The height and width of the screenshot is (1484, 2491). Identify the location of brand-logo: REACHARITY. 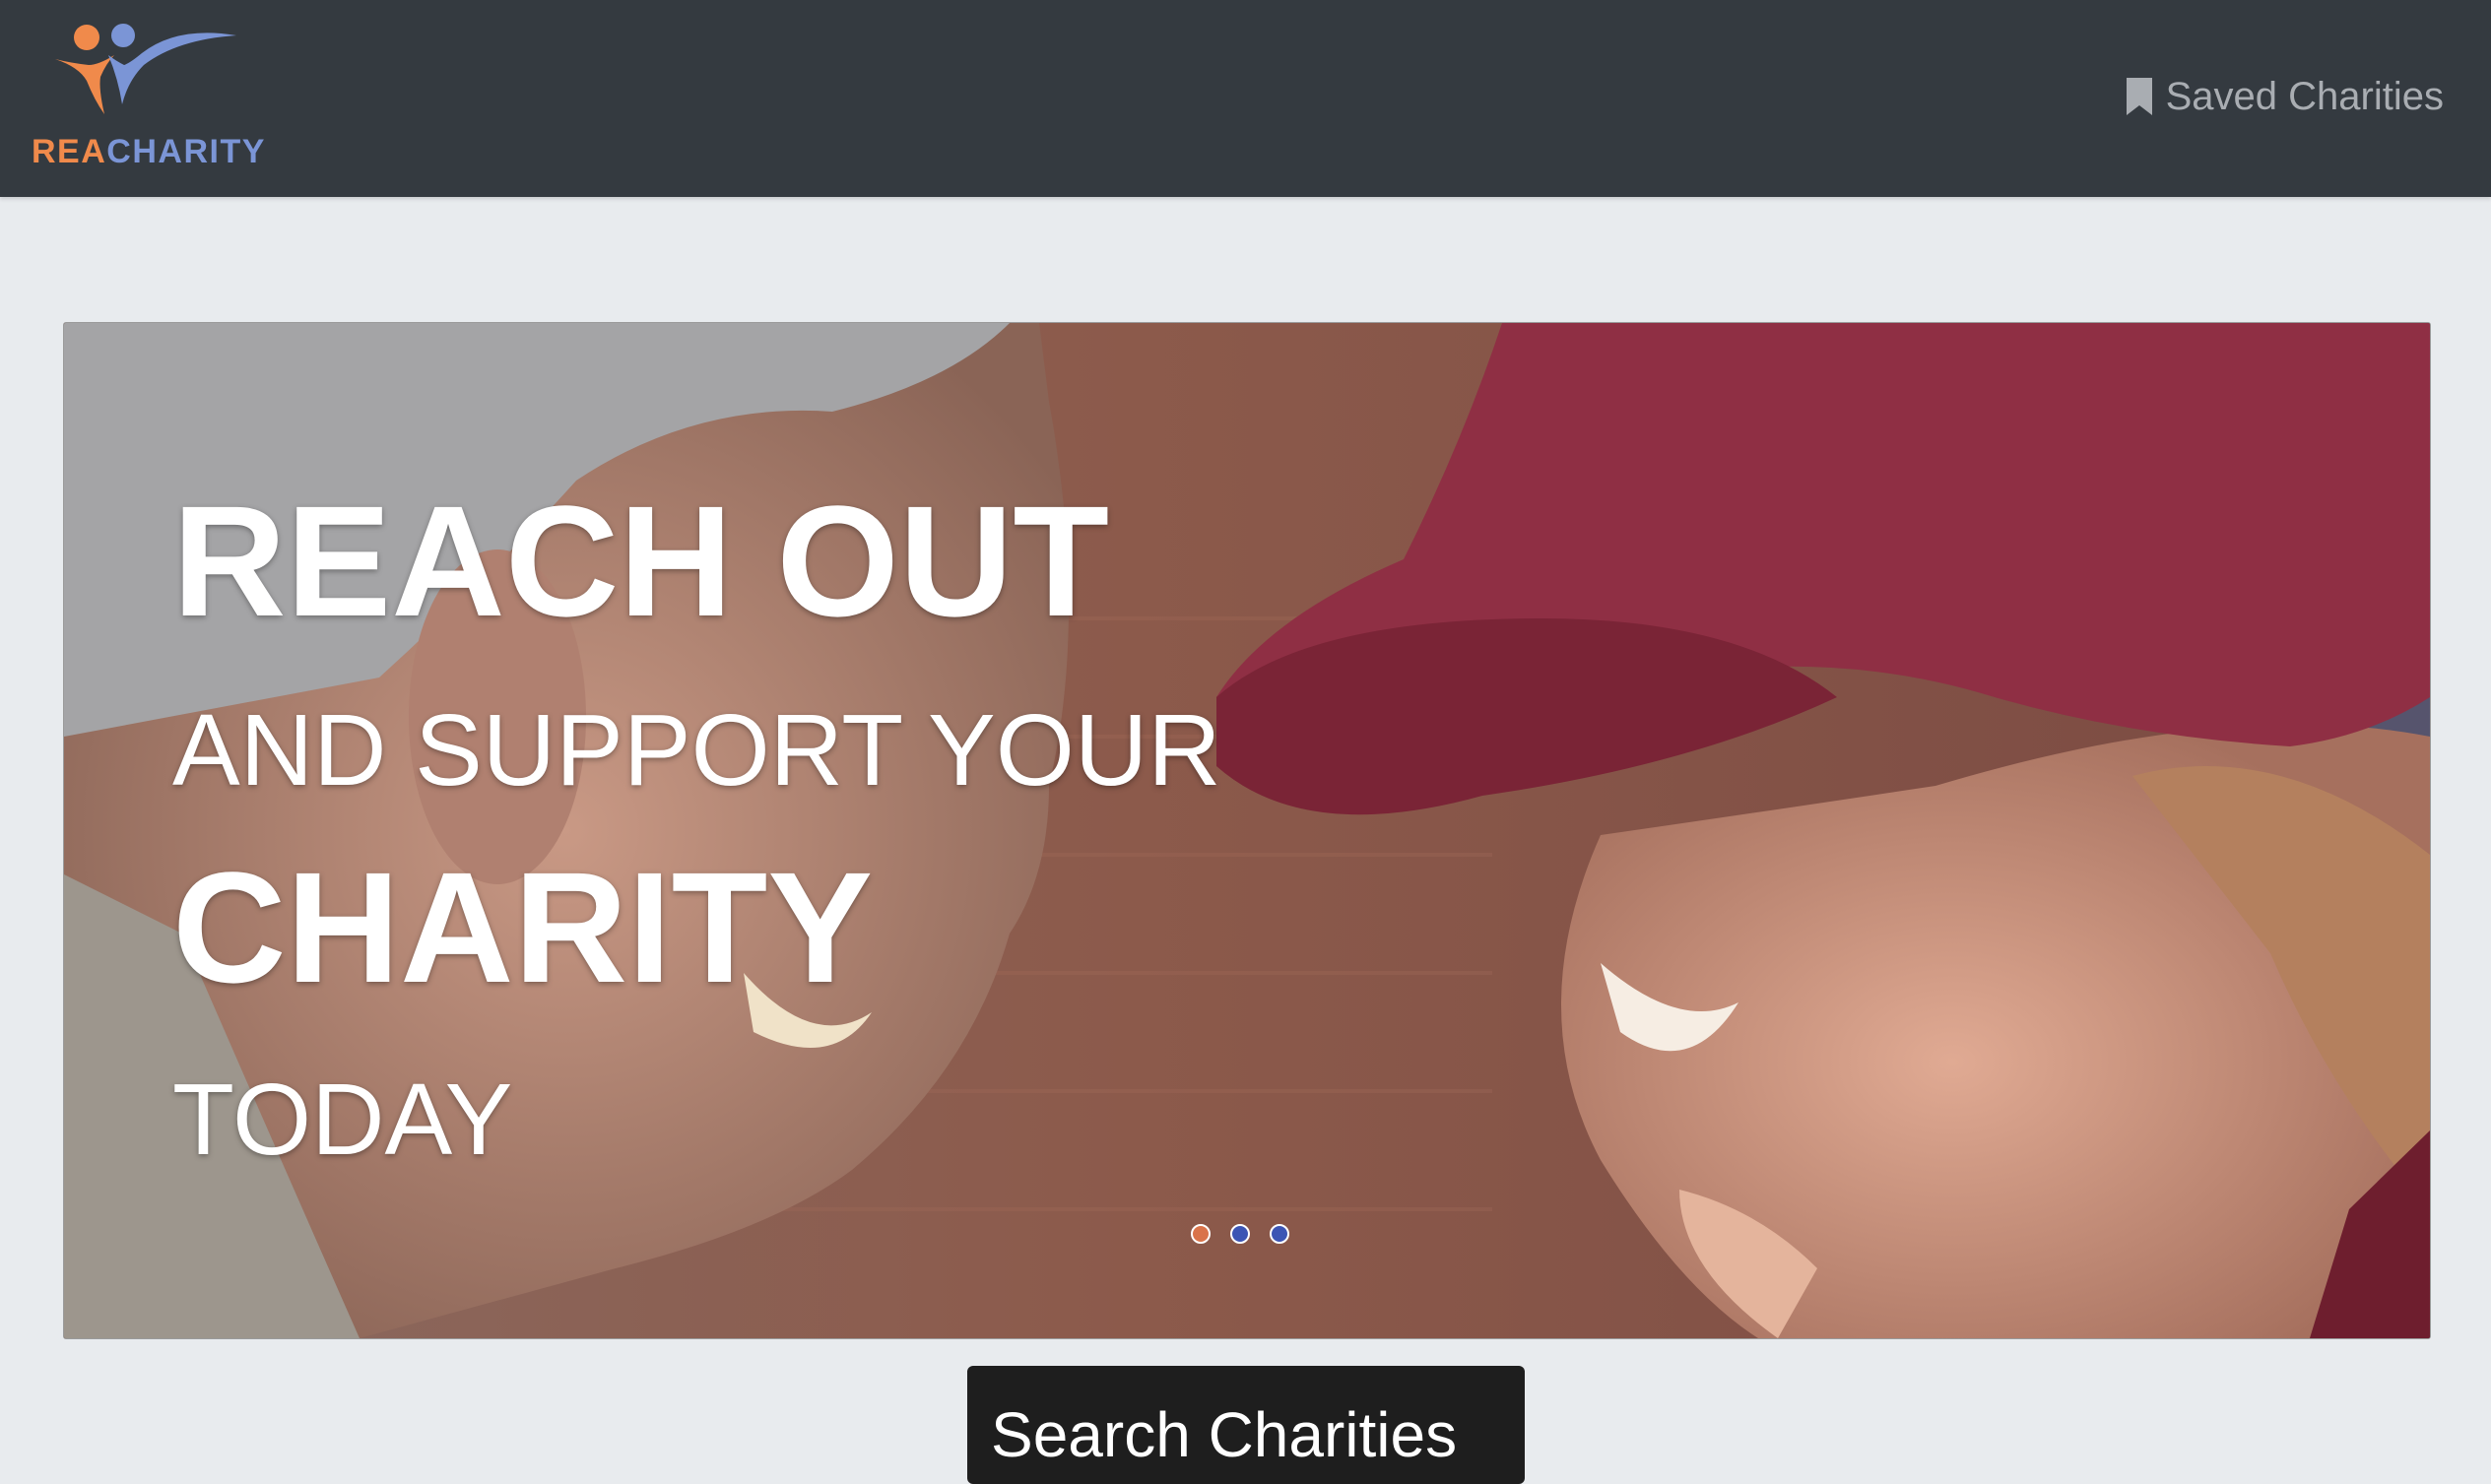
(148, 98).